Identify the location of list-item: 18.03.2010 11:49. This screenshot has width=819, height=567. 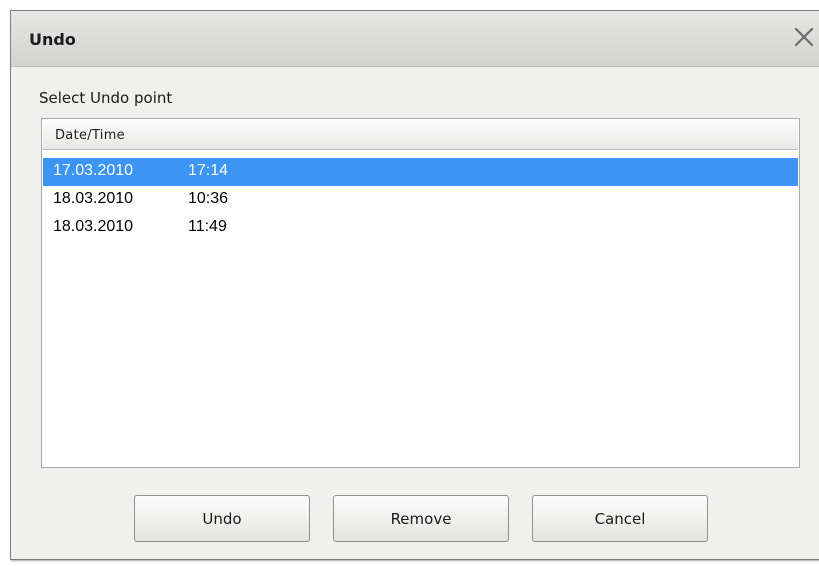
(420, 228).